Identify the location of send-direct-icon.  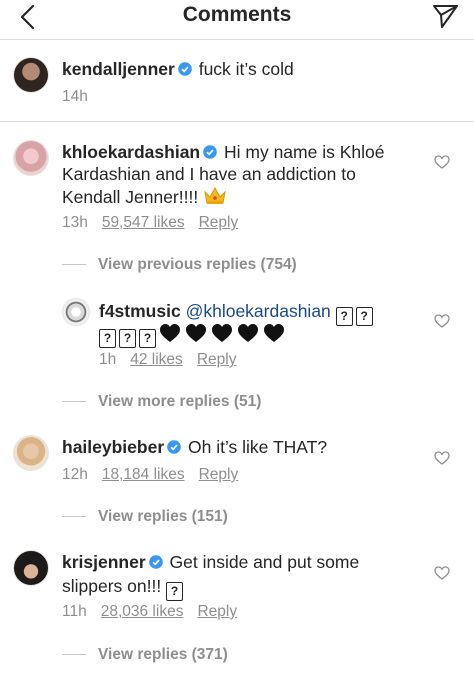
(445, 16).